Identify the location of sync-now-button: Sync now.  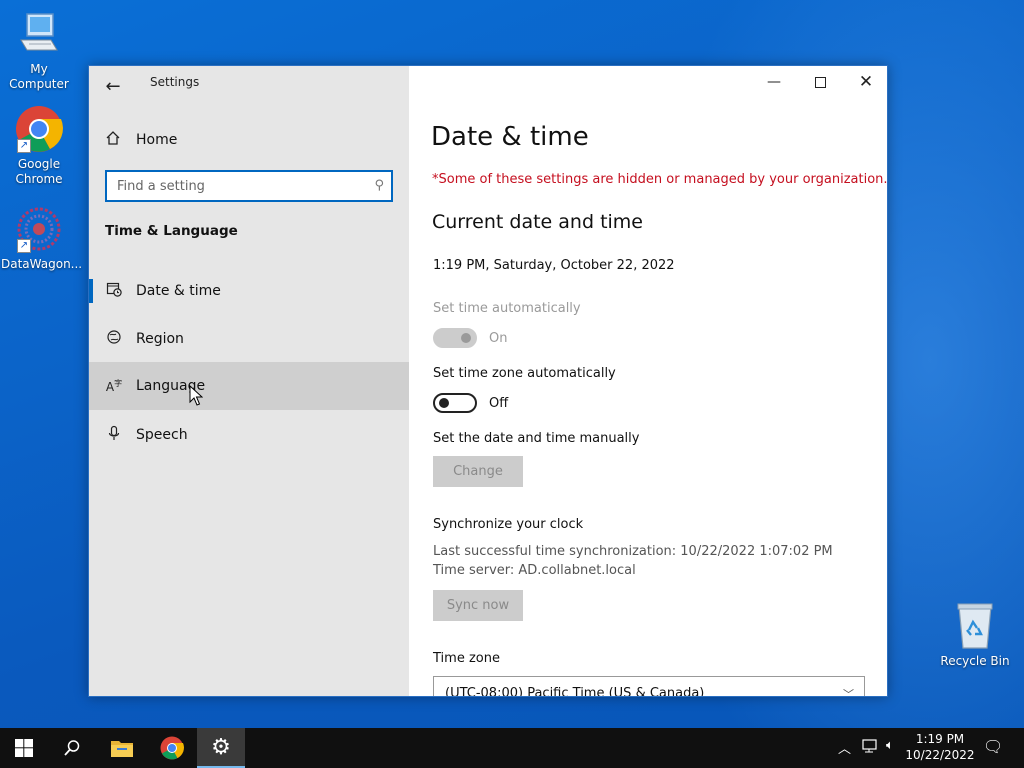
(478, 605).